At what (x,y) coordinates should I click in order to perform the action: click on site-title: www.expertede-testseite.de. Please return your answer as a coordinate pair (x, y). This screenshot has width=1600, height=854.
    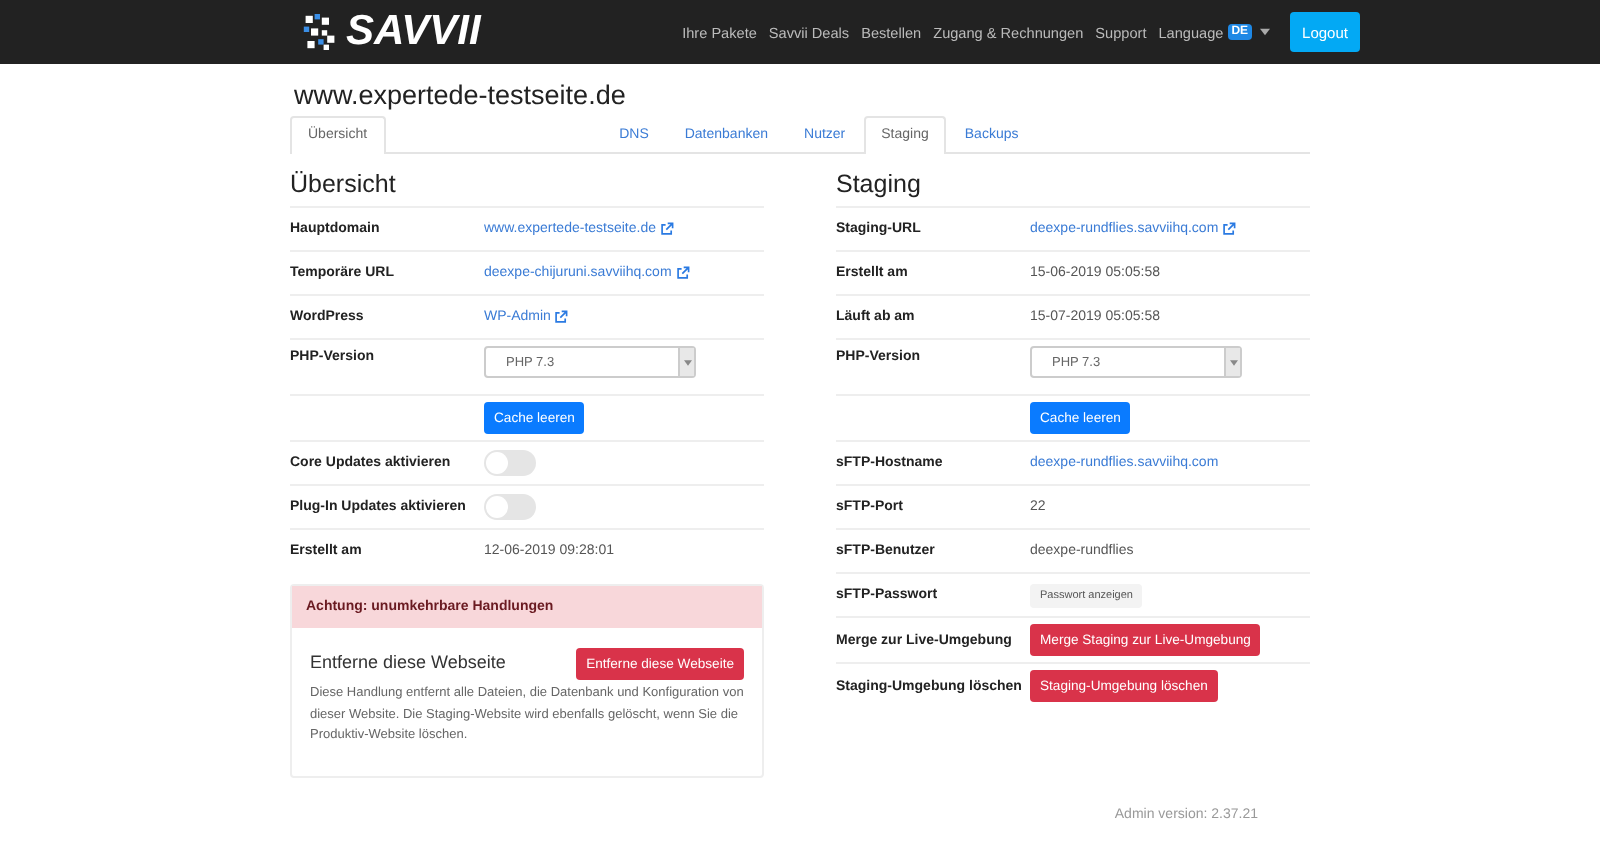
    Looking at the image, I should click on (461, 95).